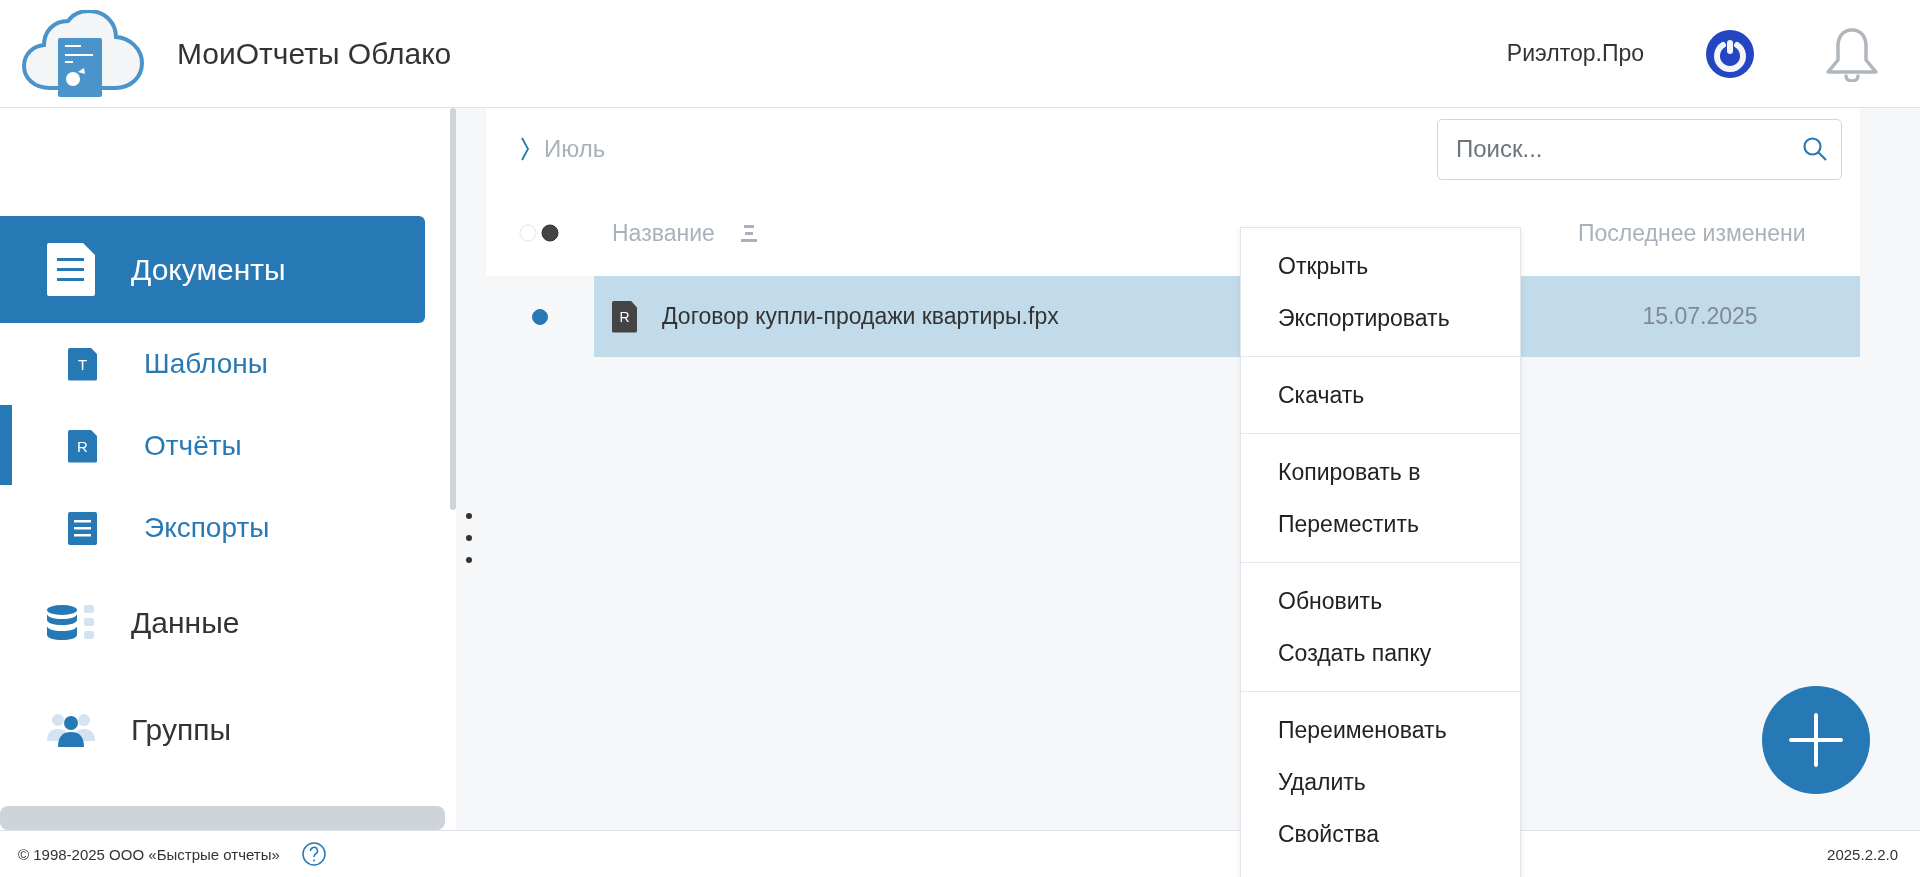 The width and height of the screenshot is (1920, 877). What do you see at coordinates (1700, 316) in the screenshot?
I see `modified-date: 15.07.2025` at bounding box center [1700, 316].